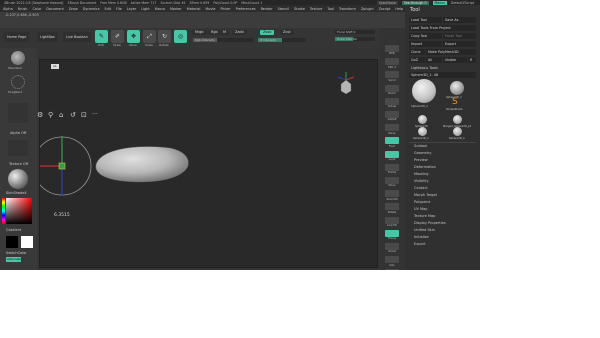 The width and height of the screenshot is (600, 338). Describe the element at coordinates (330, 9) in the screenshot. I see `menu-tool: Tool` at that location.